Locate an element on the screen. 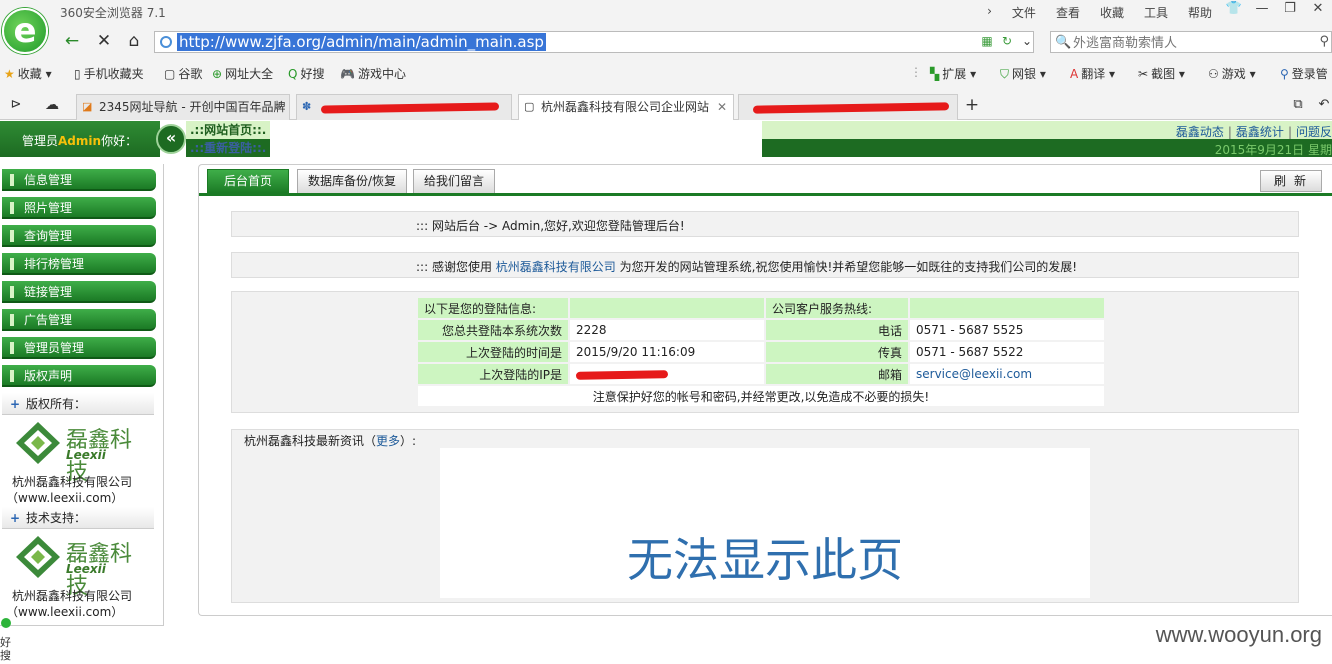 The image size is (1332, 664). tool-login: ⚲ 登录管 is located at coordinates (1304, 73).